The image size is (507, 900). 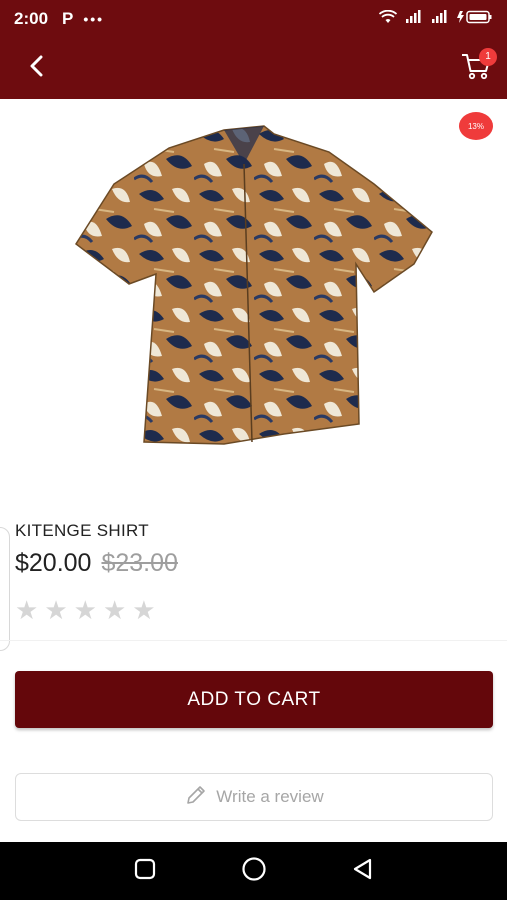 I want to click on cart-count-badge: 1, so click(x=488, y=56).